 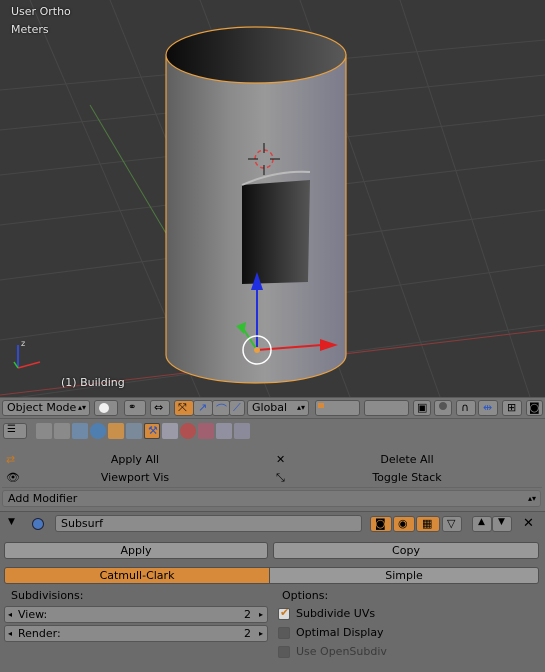 What do you see at coordinates (130, 172) in the screenshot?
I see `y-axis-line` at bounding box center [130, 172].